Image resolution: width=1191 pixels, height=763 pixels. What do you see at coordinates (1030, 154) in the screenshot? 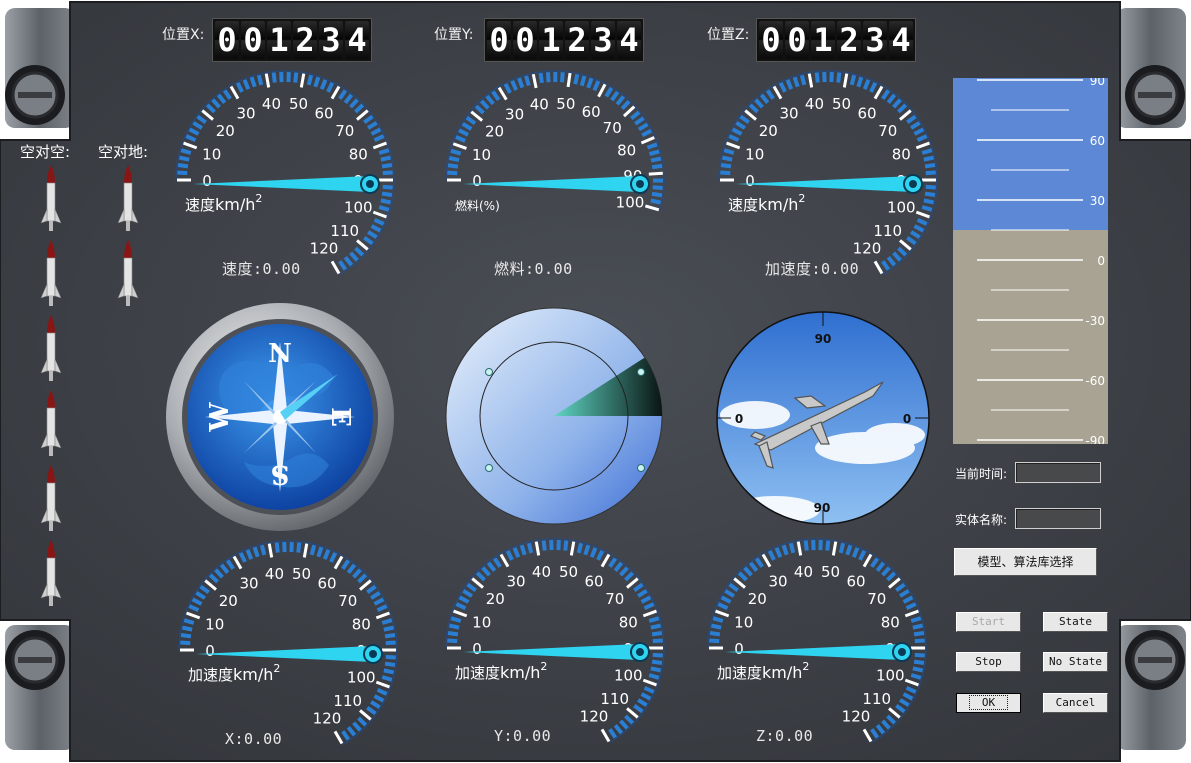
I see `sky-area` at bounding box center [1030, 154].